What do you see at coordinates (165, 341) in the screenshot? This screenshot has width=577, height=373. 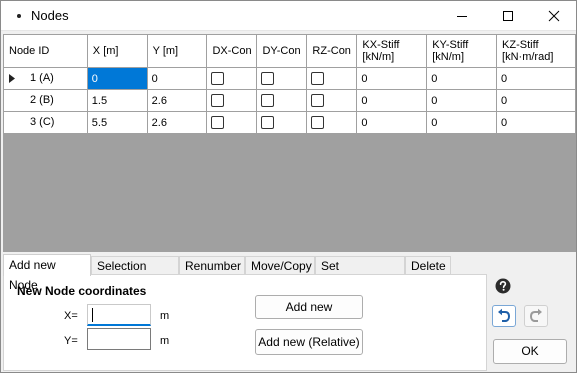 I see `y-unit: m` at bounding box center [165, 341].